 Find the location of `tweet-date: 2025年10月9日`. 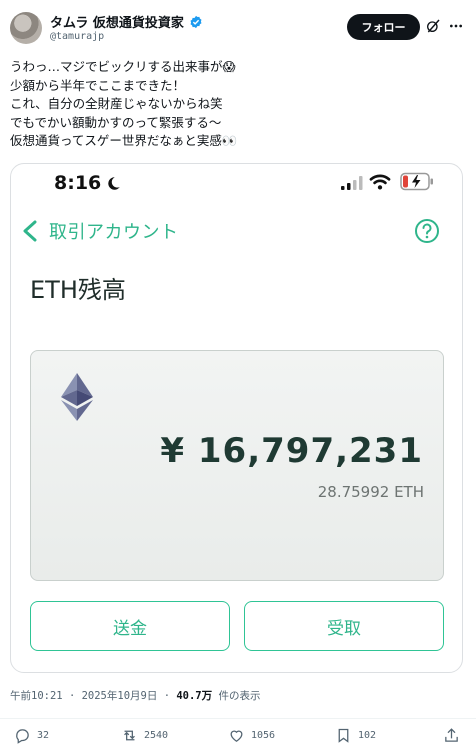

tweet-date: 2025年10月9日 is located at coordinates (120, 696).